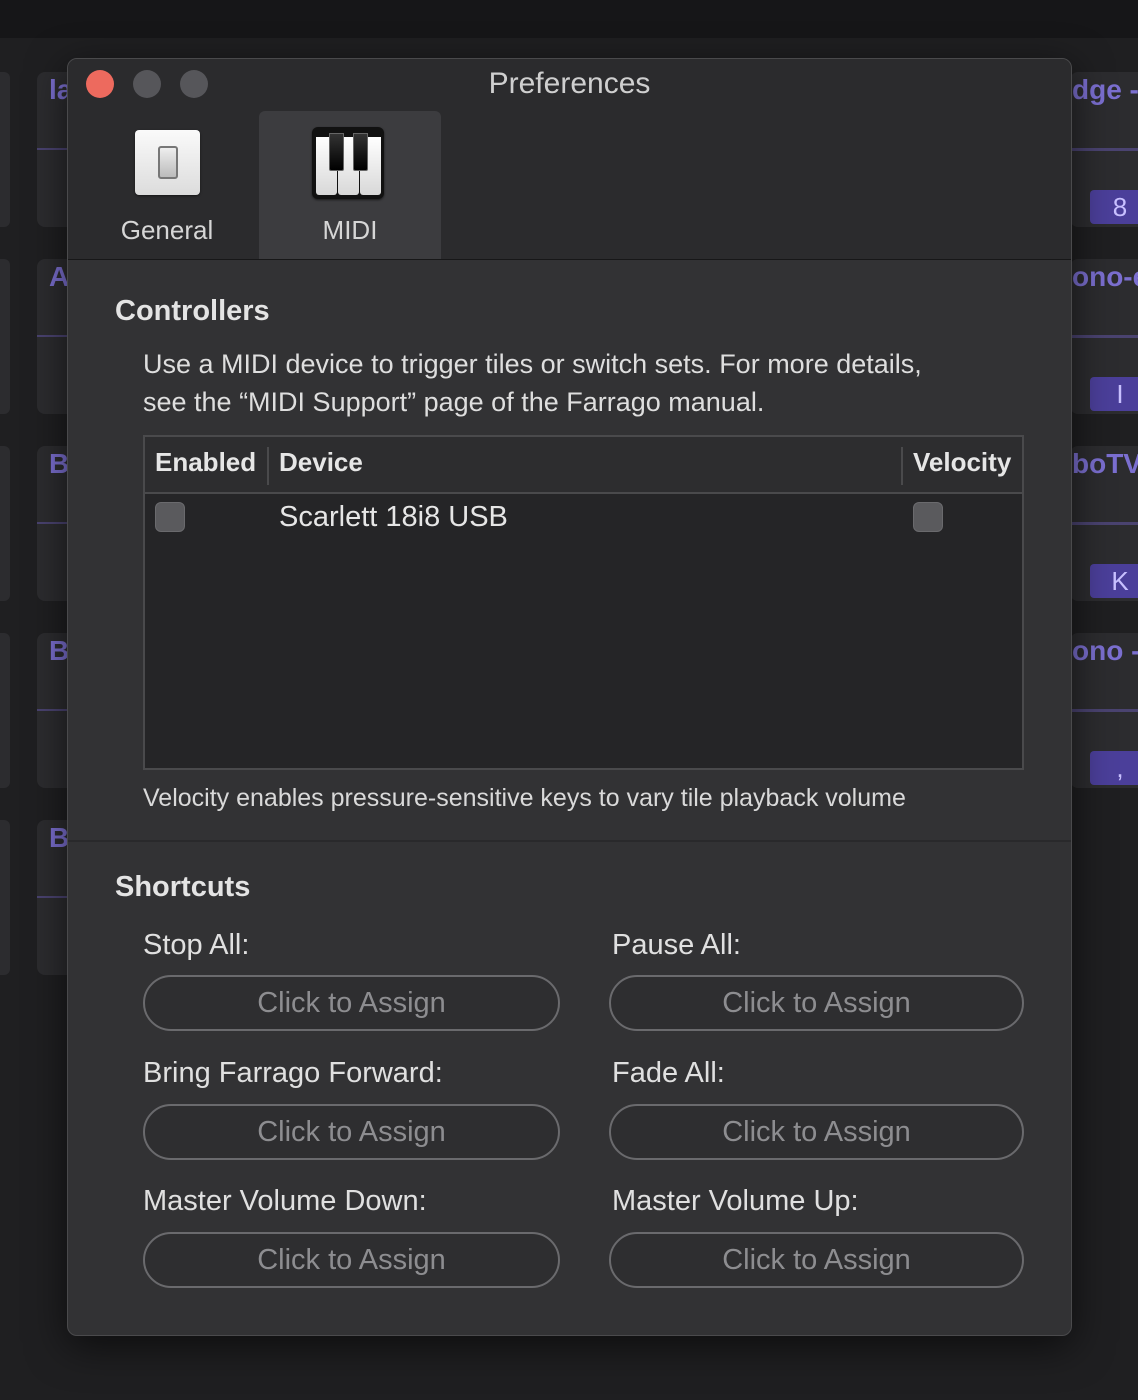 The height and width of the screenshot is (1400, 1138). I want to click on light-switch-icon, so click(167, 162).